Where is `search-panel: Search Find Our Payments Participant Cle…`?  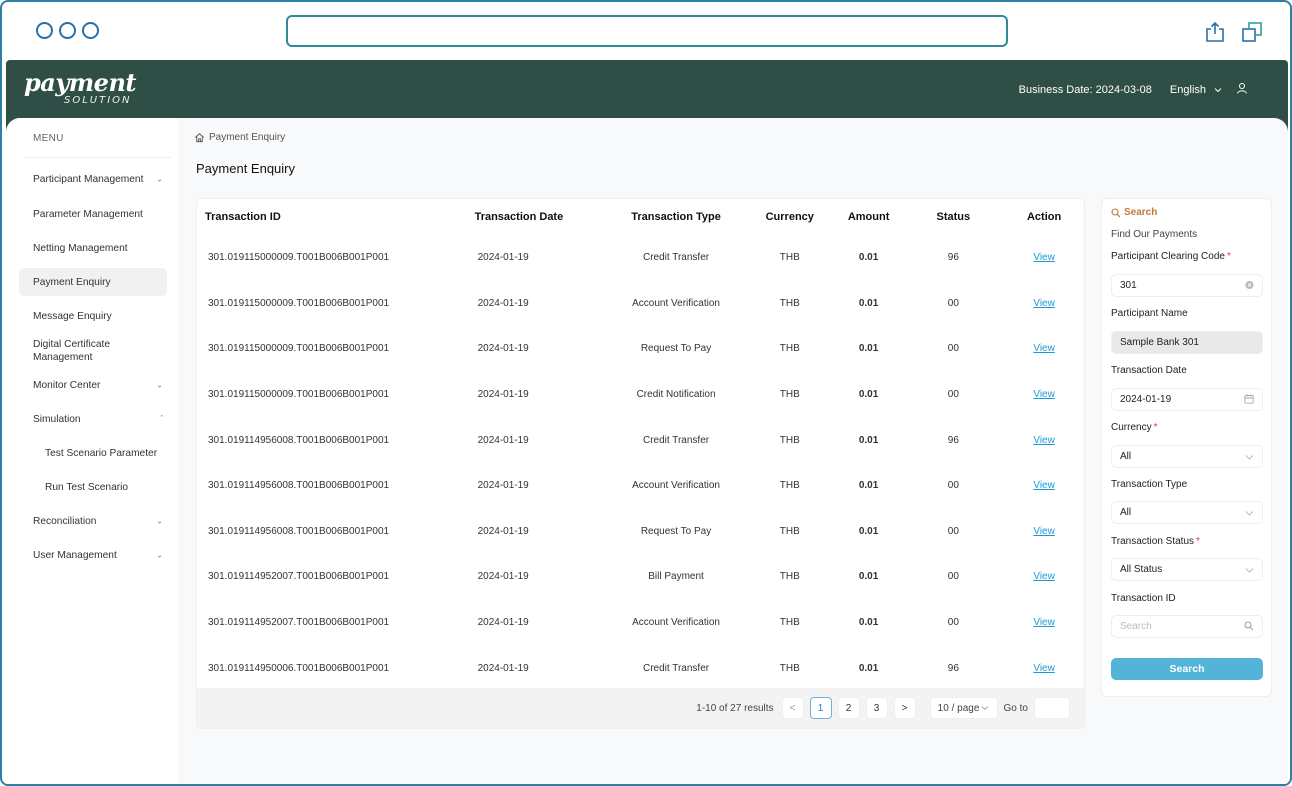
search-panel: Search Find Our Payments Participant Cle… is located at coordinates (1186, 447).